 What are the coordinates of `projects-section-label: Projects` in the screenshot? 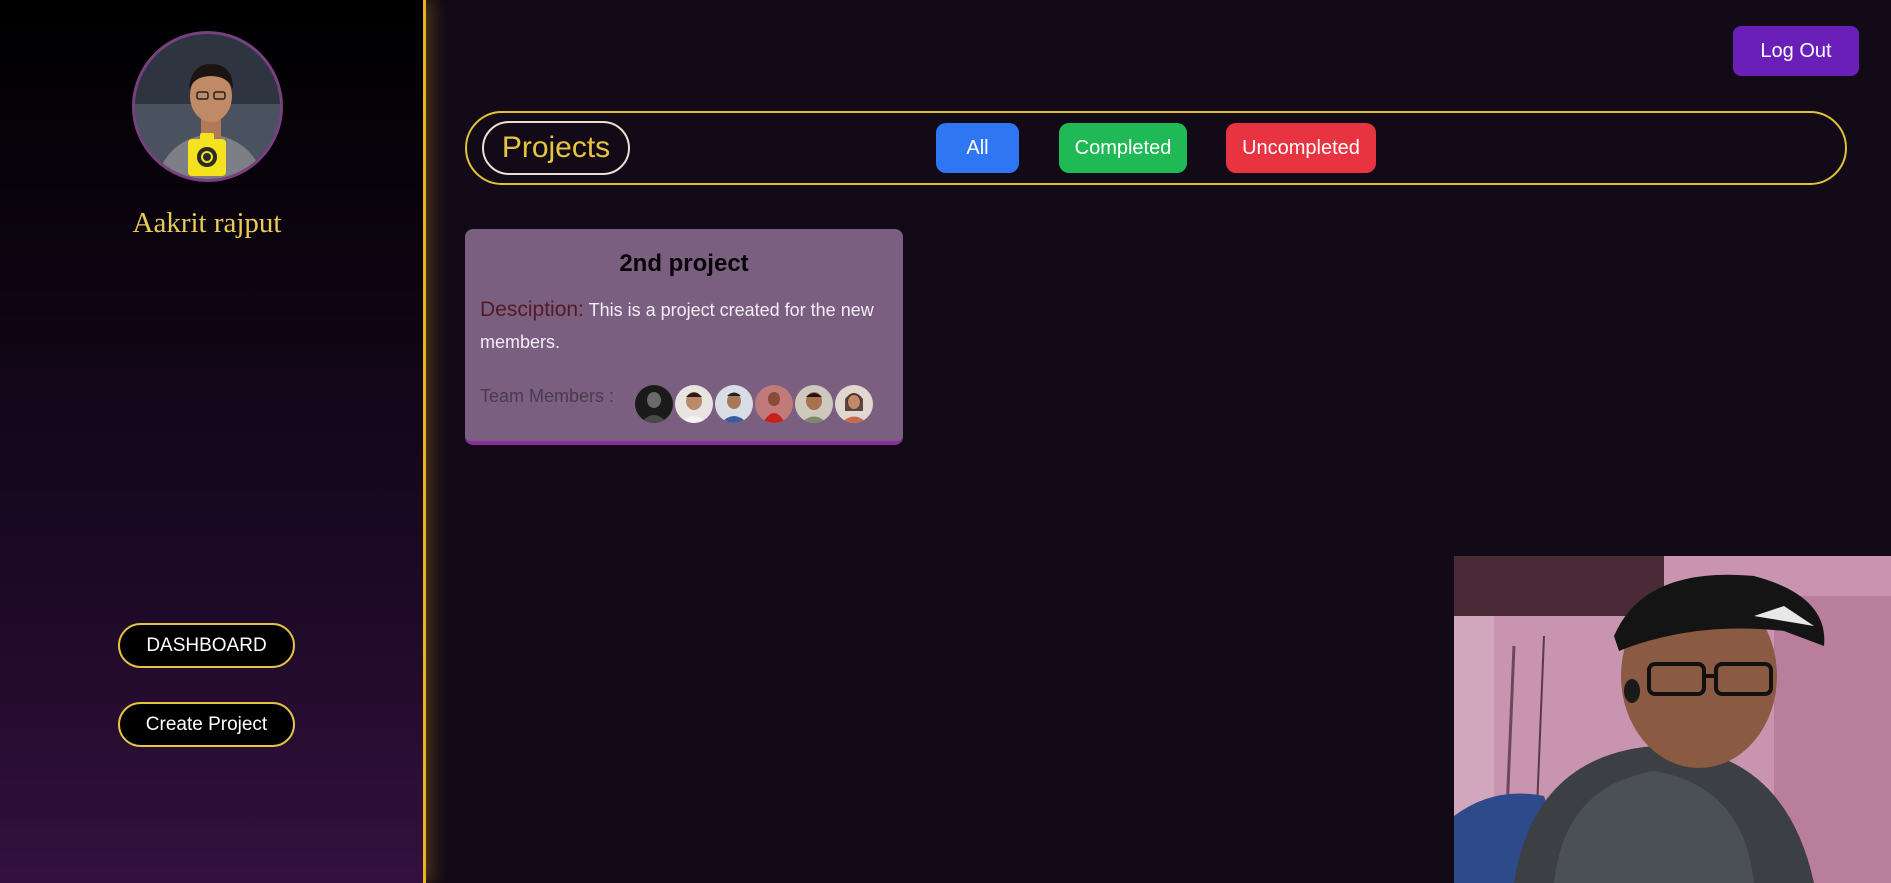 It's located at (556, 148).